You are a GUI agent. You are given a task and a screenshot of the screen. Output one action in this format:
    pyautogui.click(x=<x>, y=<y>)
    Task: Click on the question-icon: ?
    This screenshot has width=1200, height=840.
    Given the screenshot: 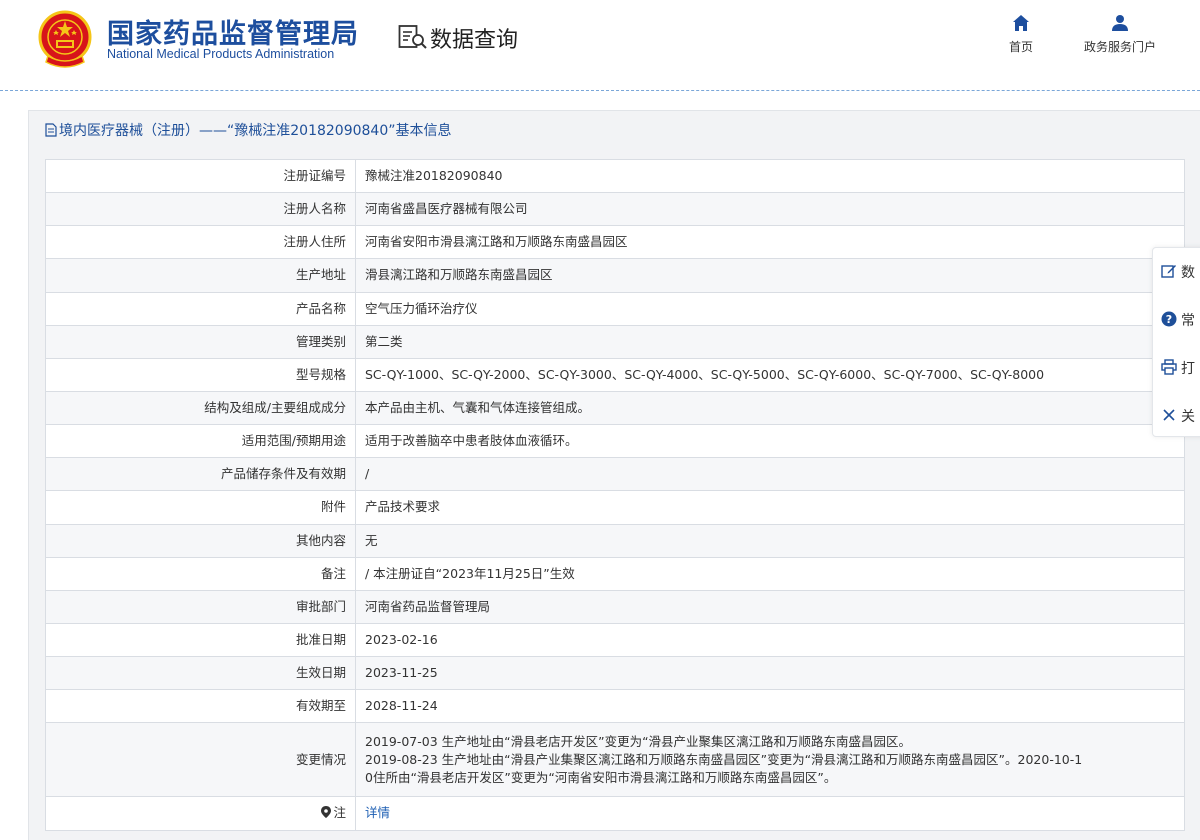 What is the action you would take?
    pyautogui.click(x=1169, y=319)
    